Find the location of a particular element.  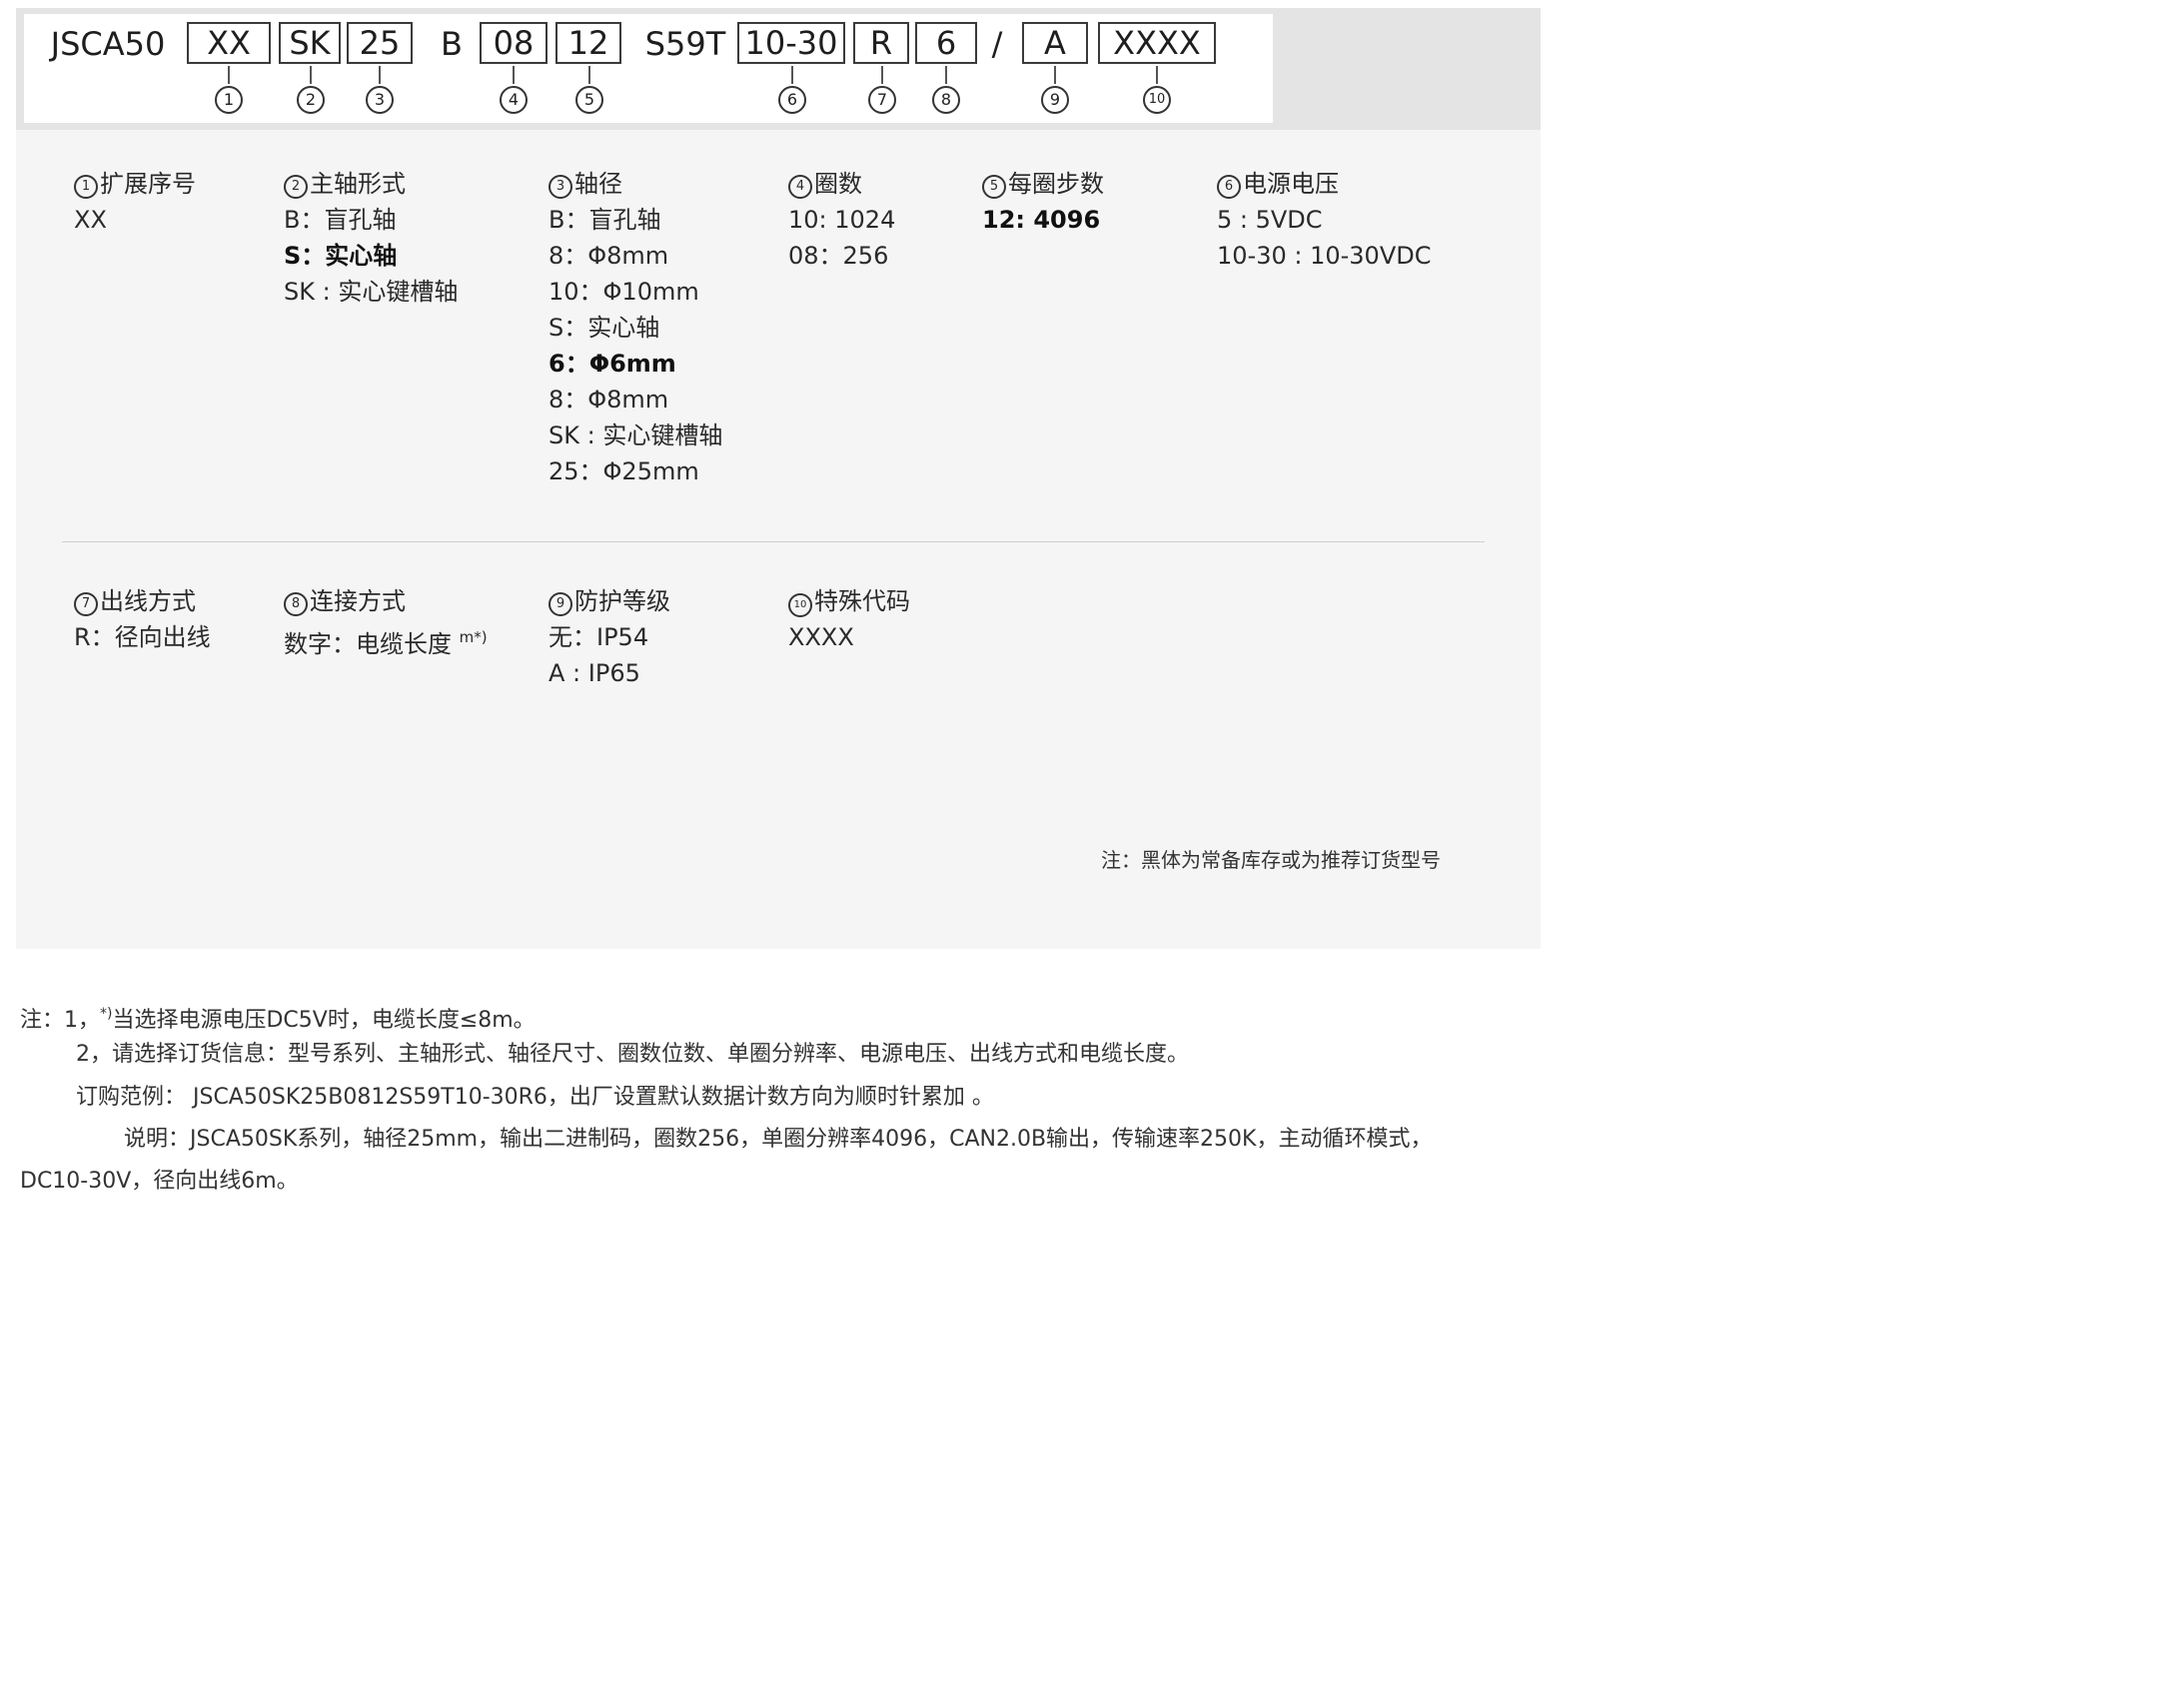

example-description-continued: DC10-30V，径向出线6m。 is located at coordinates (159, 1181).